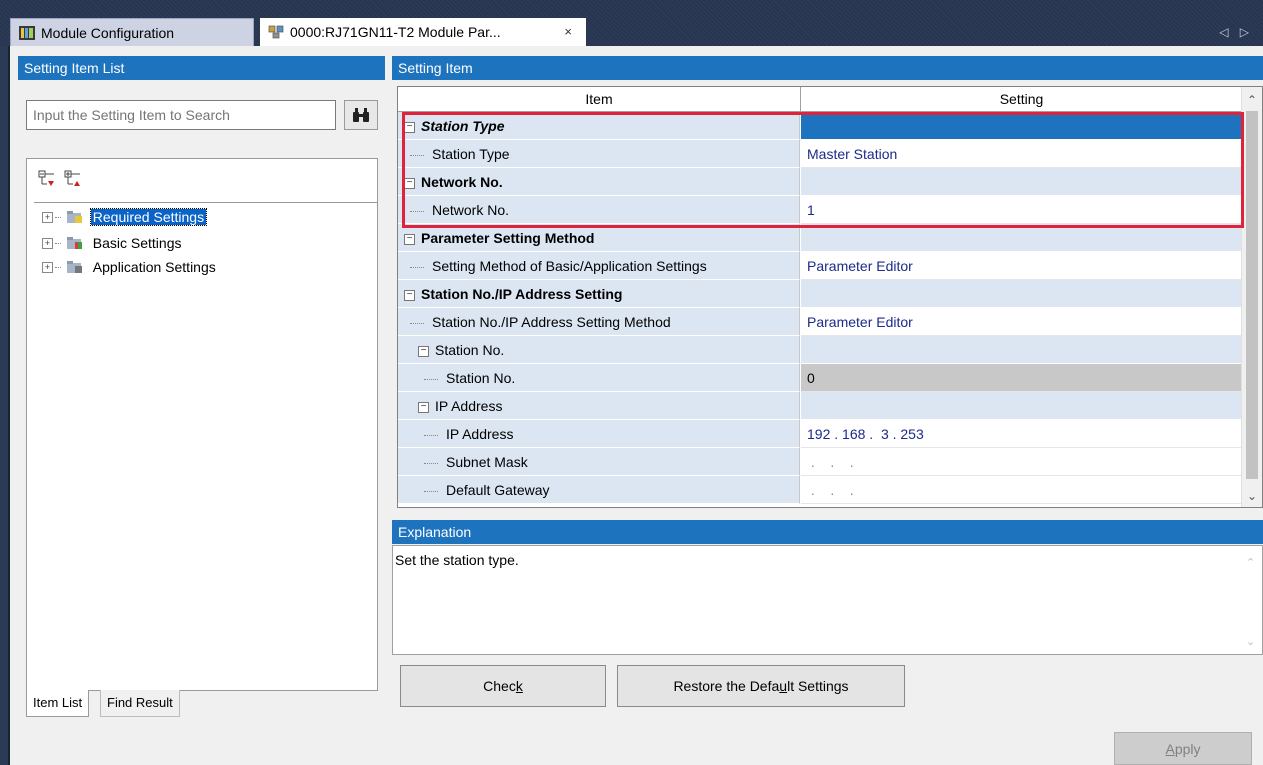 The width and height of the screenshot is (1263, 765). What do you see at coordinates (522, 294) in the screenshot?
I see `item-label: Station No./IP Address Setting` at bounding box center [522, 294].